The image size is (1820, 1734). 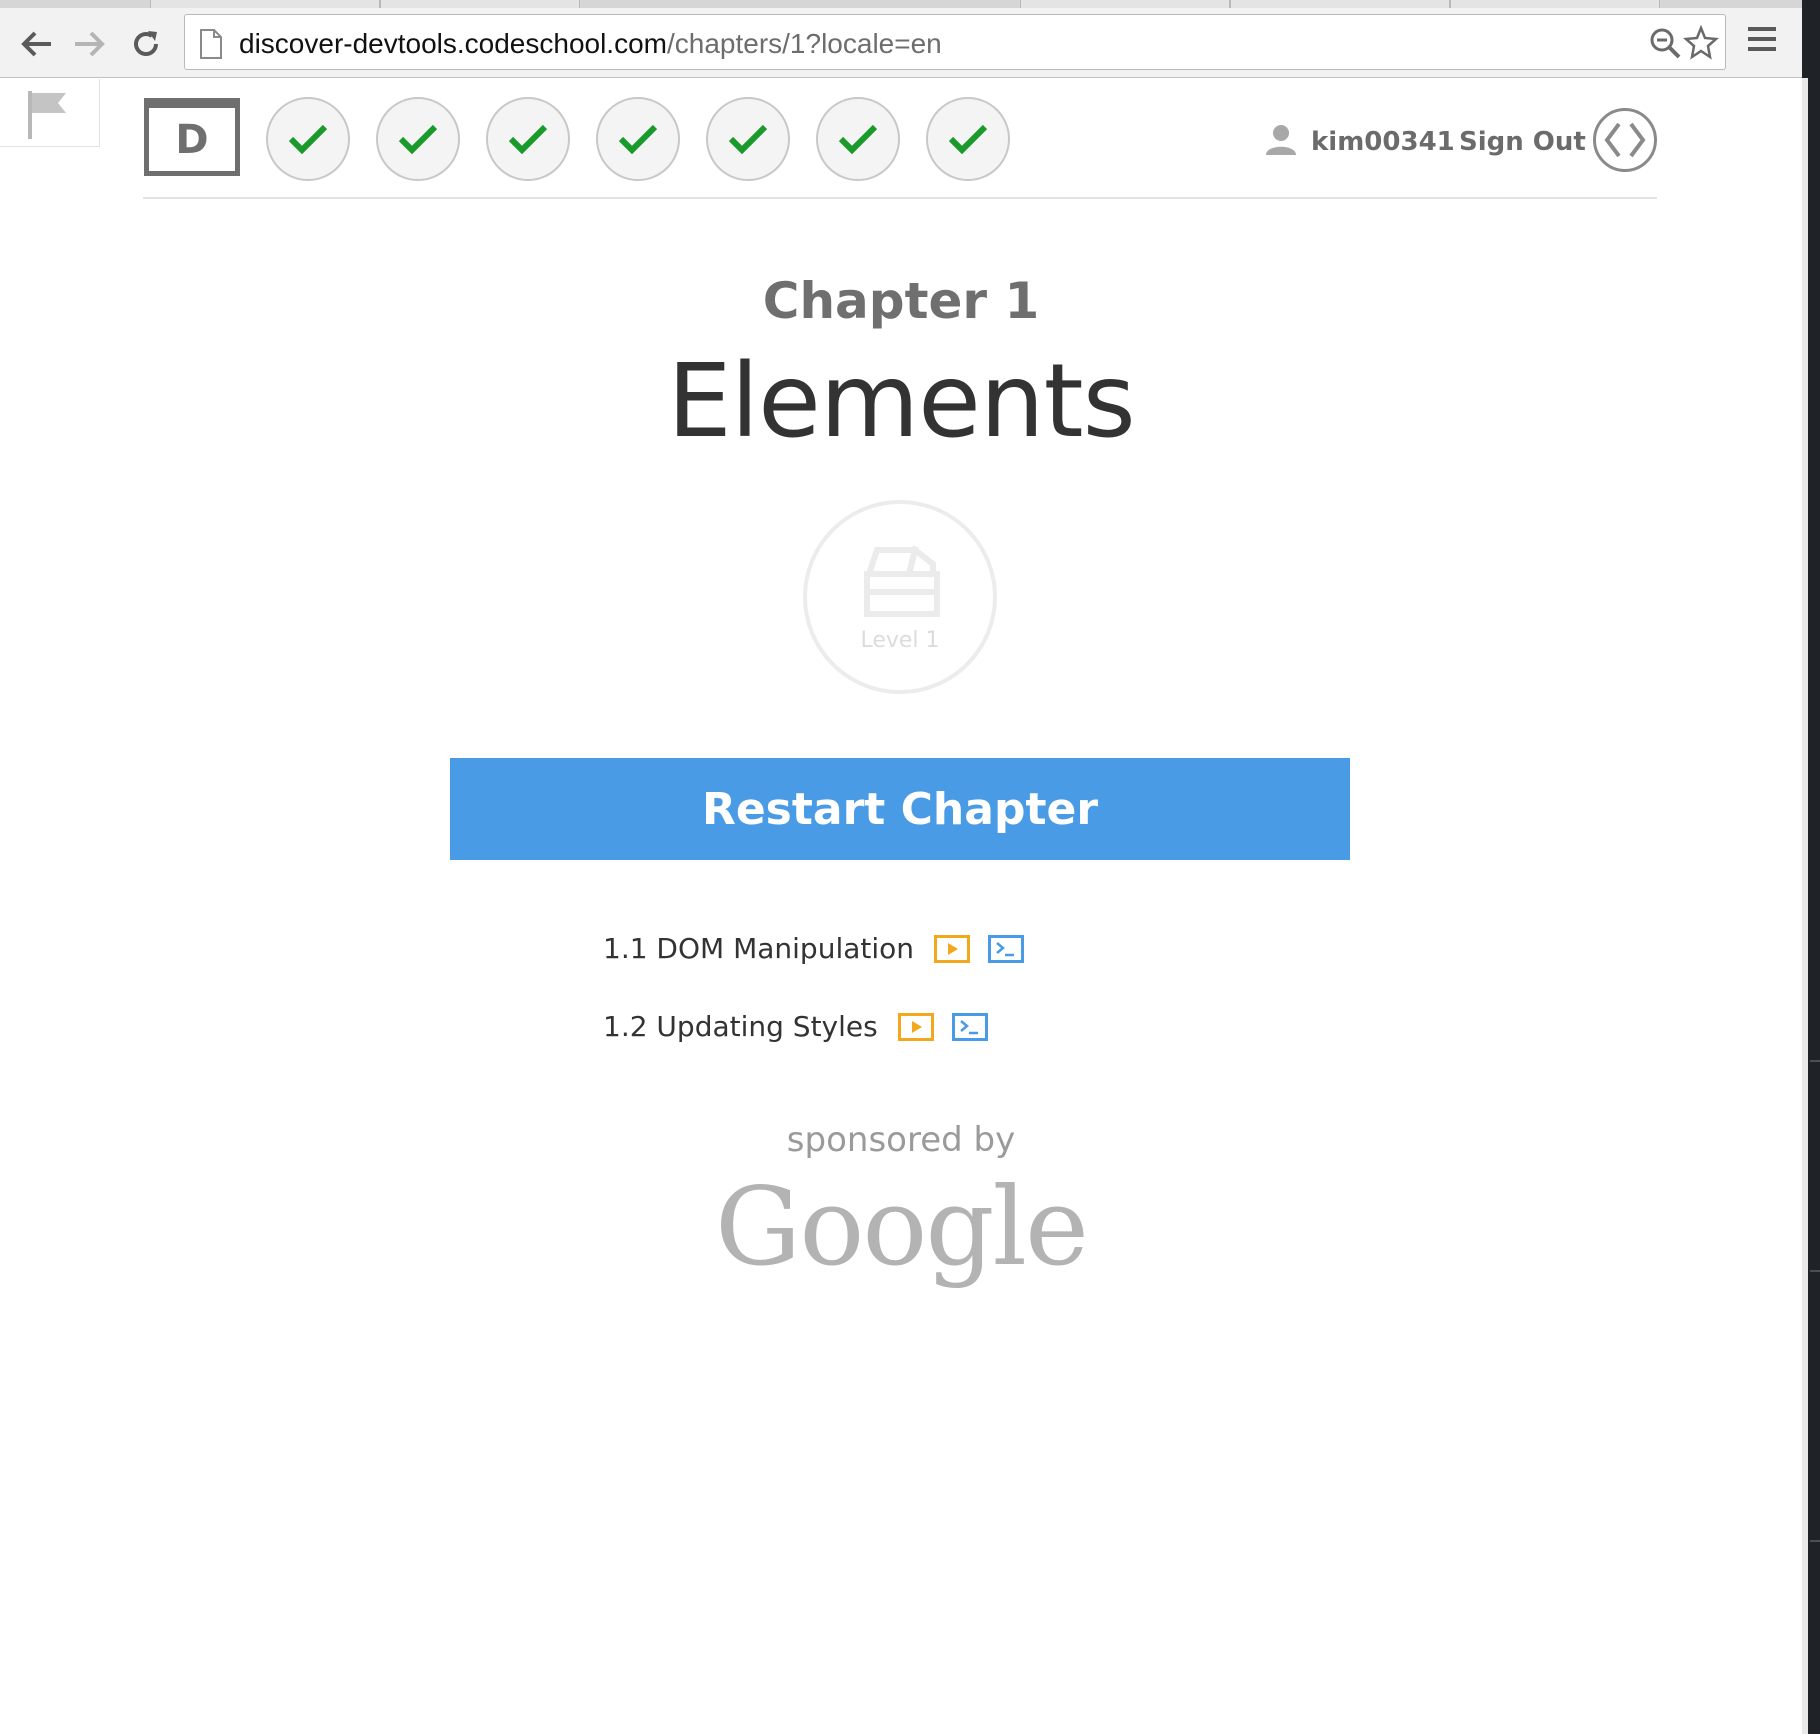 I want to click on level-badge: Level 1, so click(x=900, y=597).